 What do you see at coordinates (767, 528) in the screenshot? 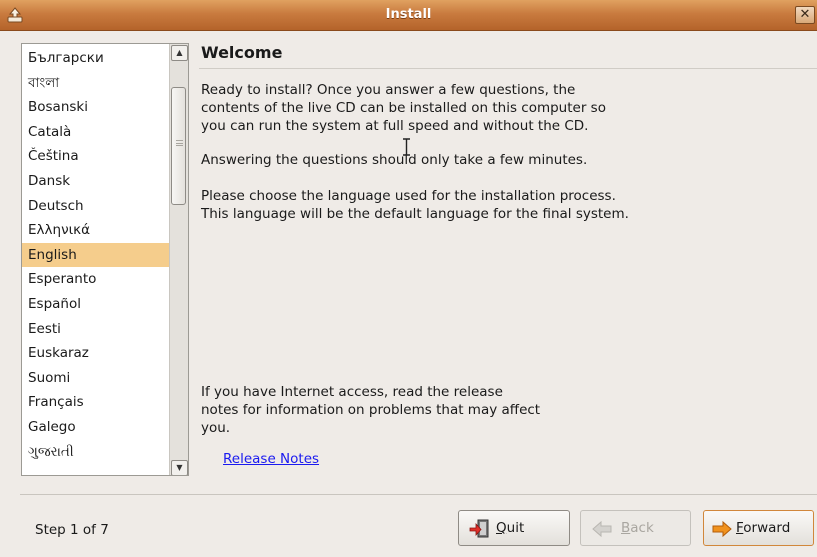
I see `forward-label-rest: orward` at bounding box center [767, 528].